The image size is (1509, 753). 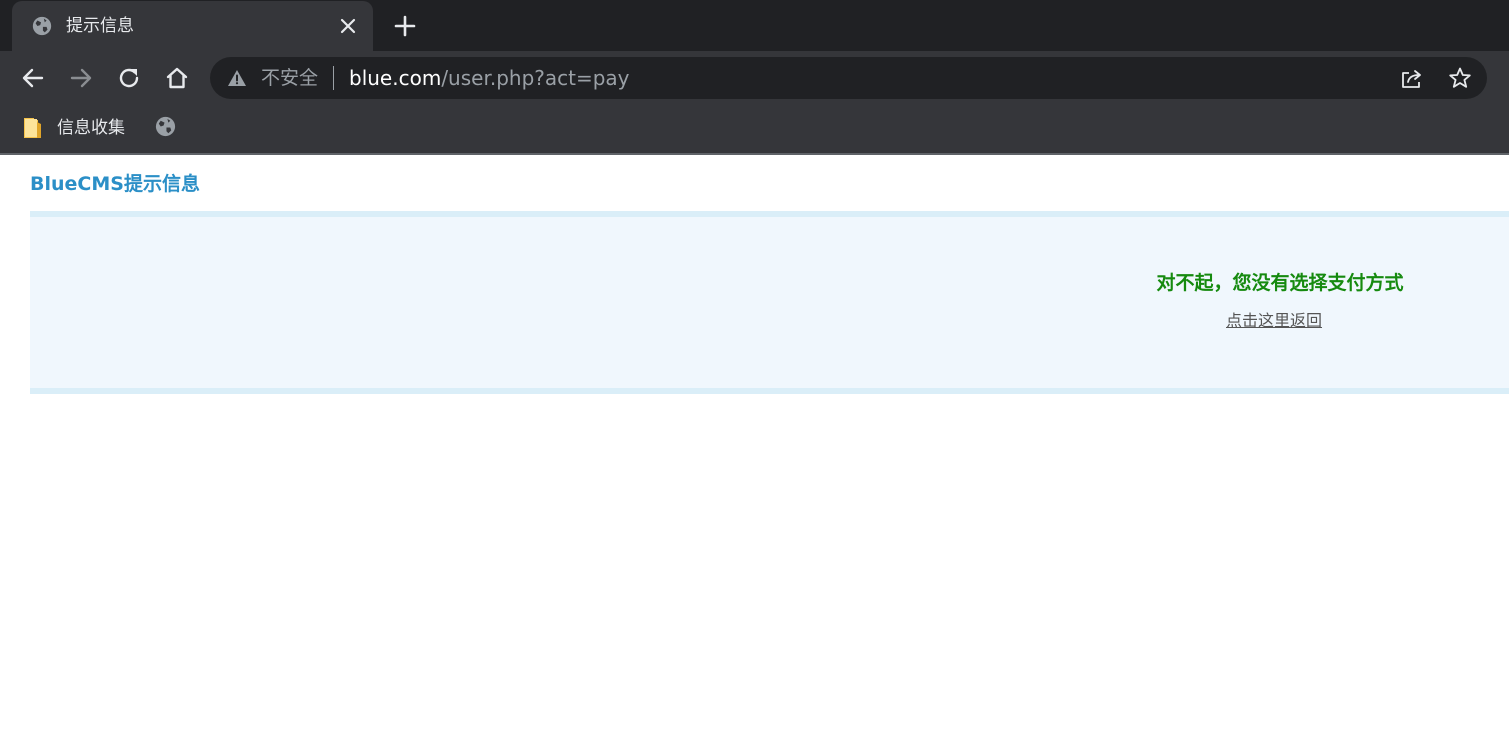 I want to click on tab-strip: 提示信息, so click(x=754, y=25).